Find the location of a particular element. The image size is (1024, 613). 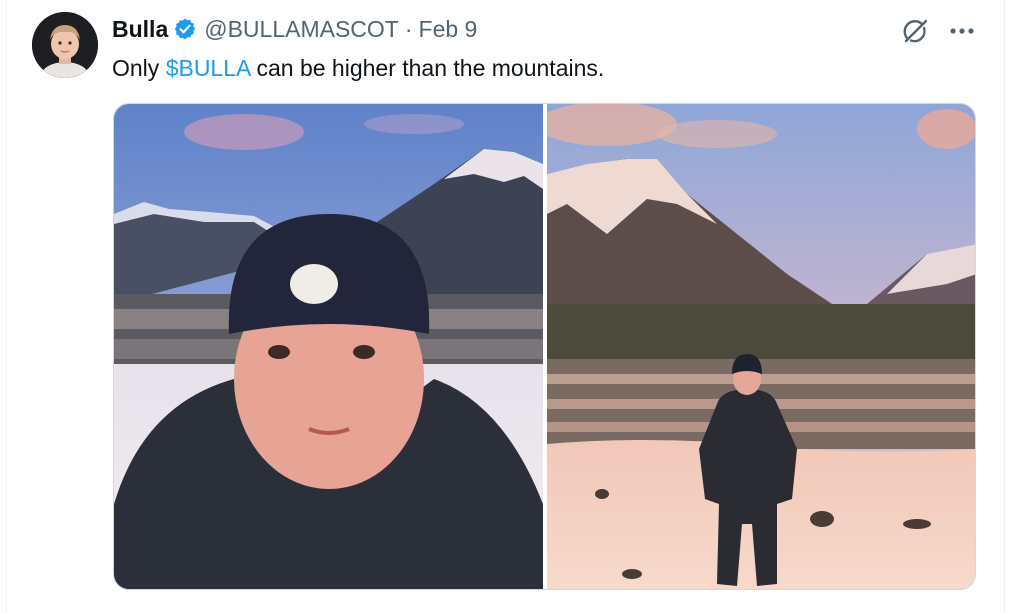

tweet-header: Bulla @BULLAMASCOT · Feb 9 is located at coordinates (294, 29).